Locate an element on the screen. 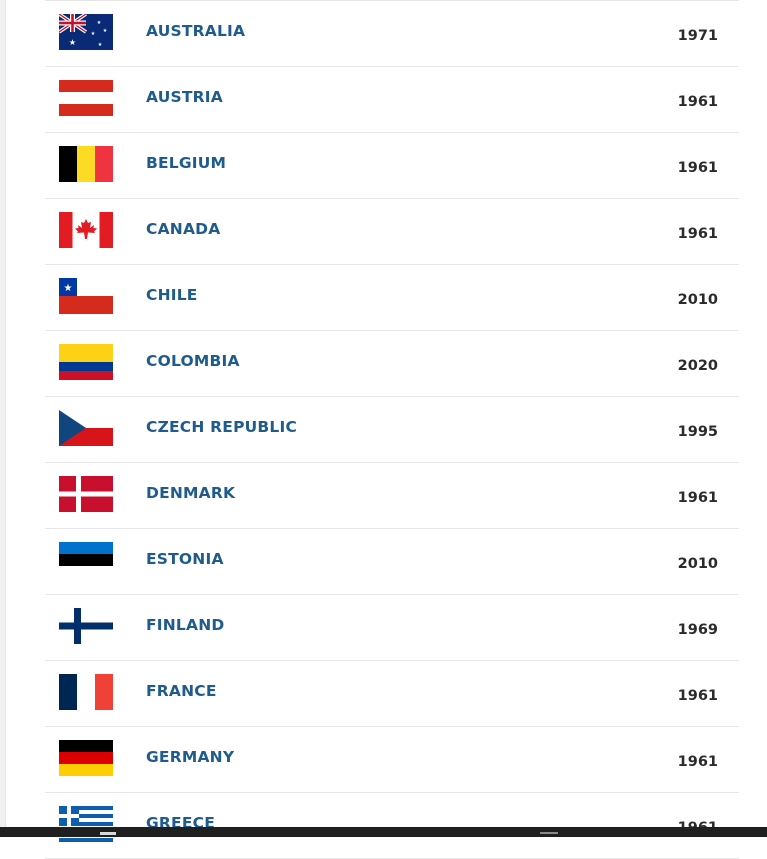 Image resolution: width=767 pixels, height=859 pixels. germany-flag-icon is located at coordinates (86, 758).